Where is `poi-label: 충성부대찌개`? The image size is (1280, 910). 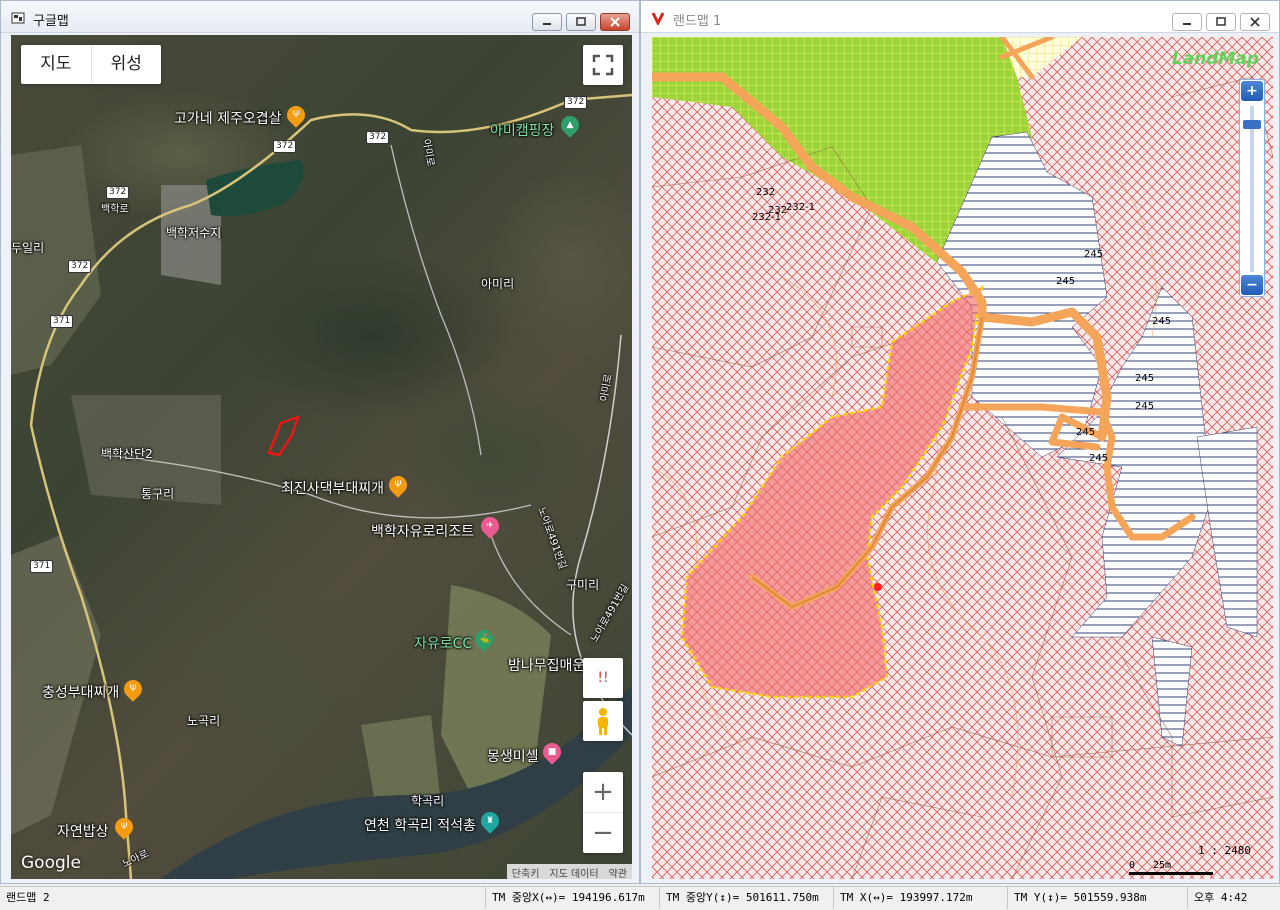 poi-label: 충성부대찌개 is located at coordinates (80, 692).